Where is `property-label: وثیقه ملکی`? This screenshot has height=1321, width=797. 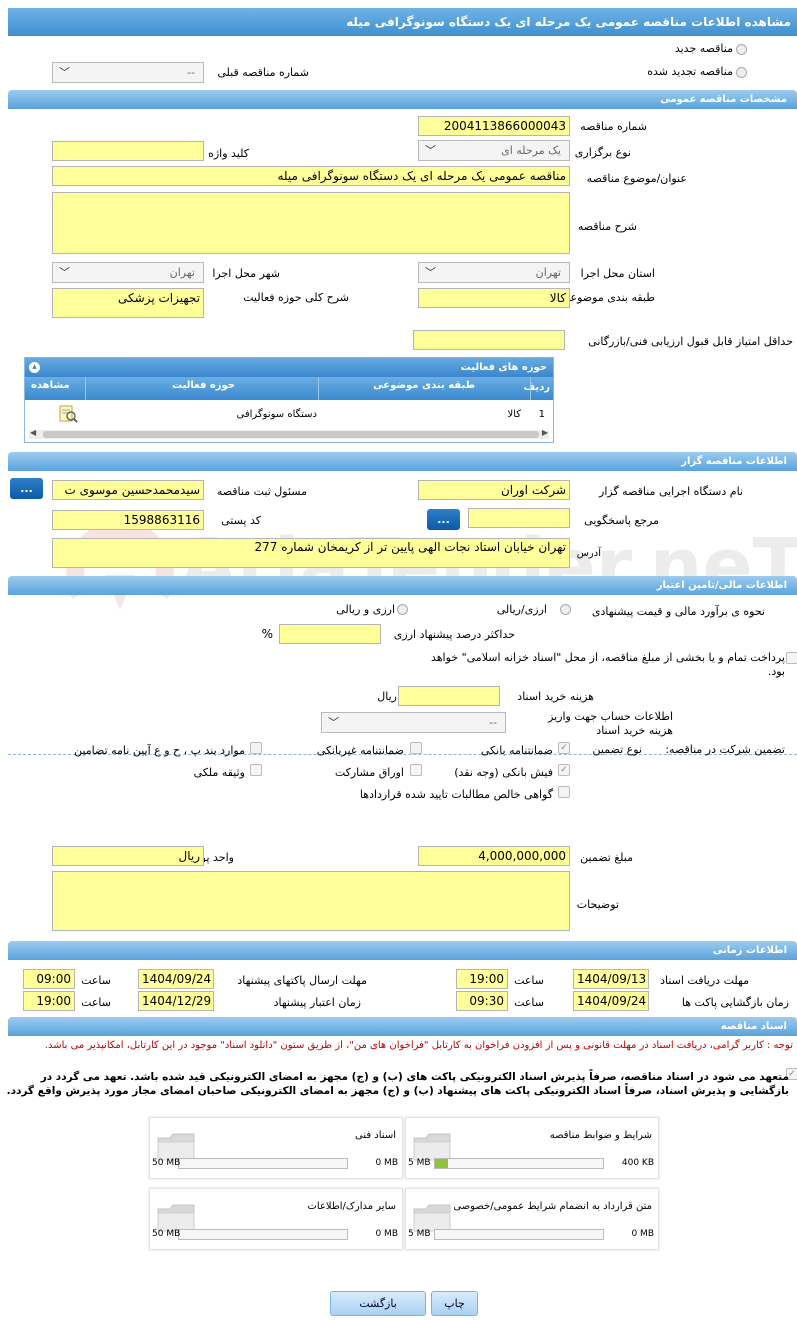 property-label: وثیقه ملکی is located at coordinates (219, 772).